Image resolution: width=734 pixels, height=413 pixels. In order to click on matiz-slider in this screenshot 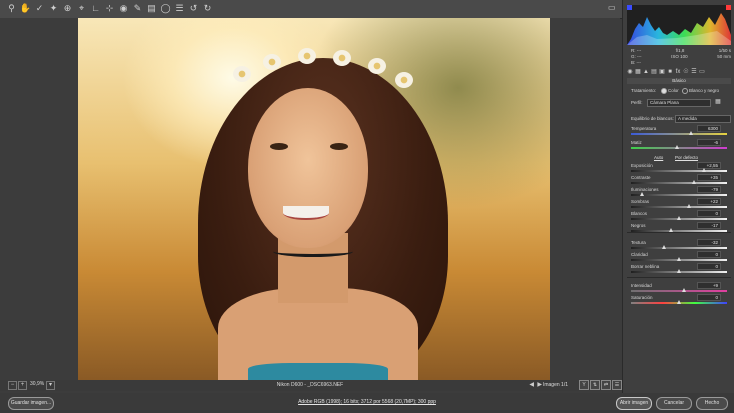, I will do `click(679, 147)`.